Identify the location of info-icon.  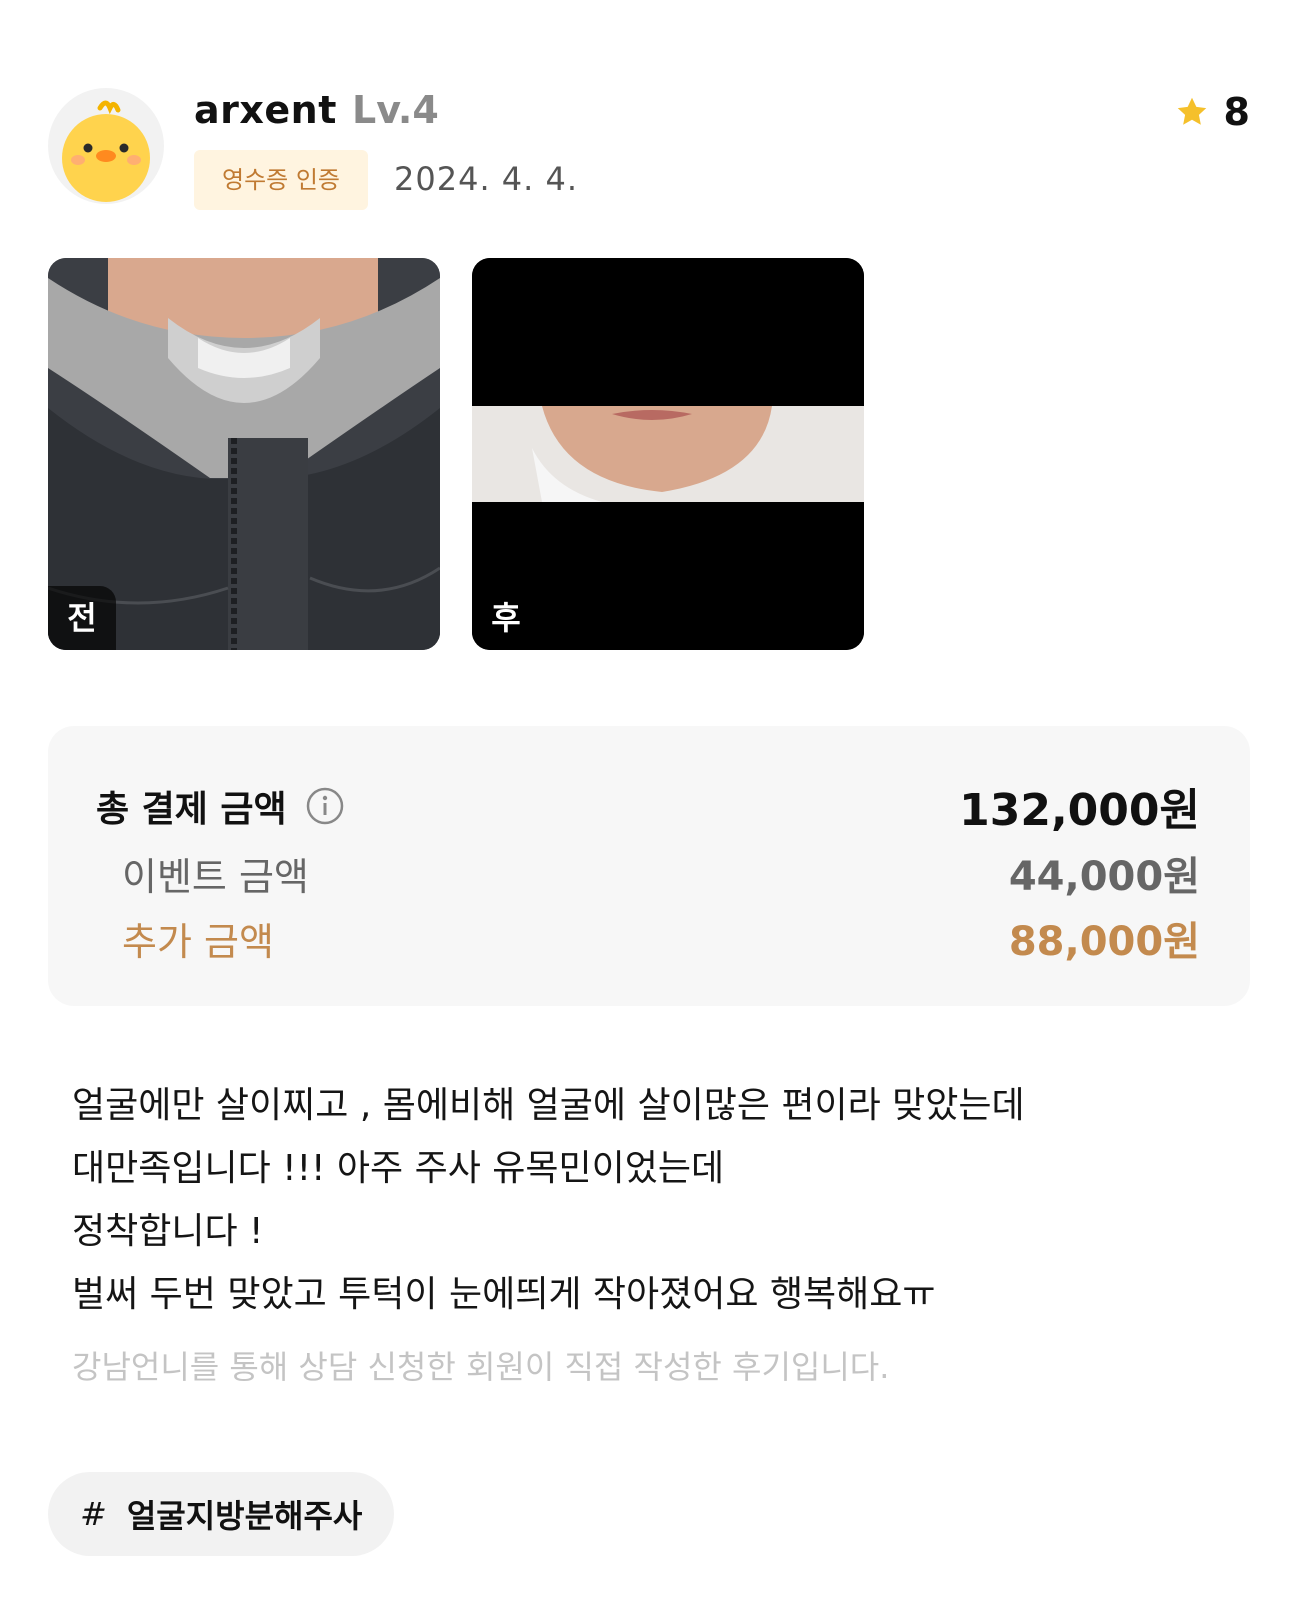
(325, 806).